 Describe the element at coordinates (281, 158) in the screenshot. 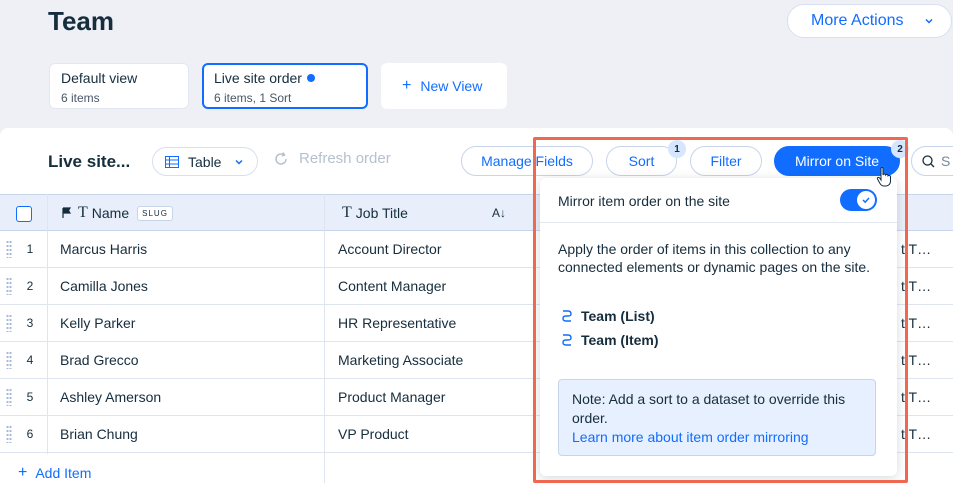

I see `refresh-icon` at that location.